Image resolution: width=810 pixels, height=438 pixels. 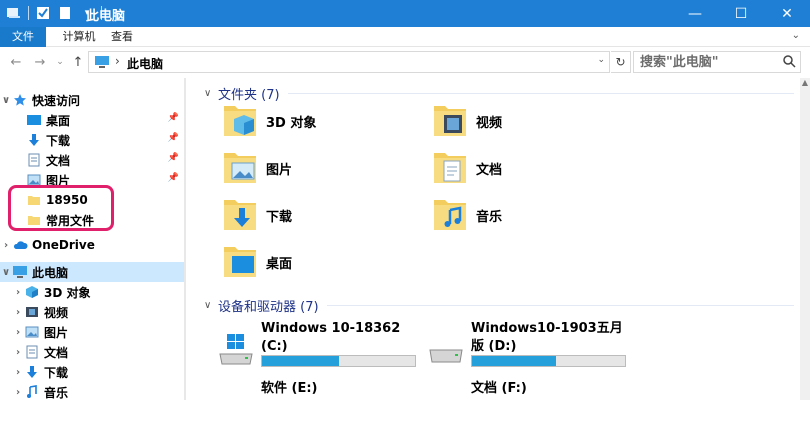 I want to click on cube-icon, so click(x=32, y=292).